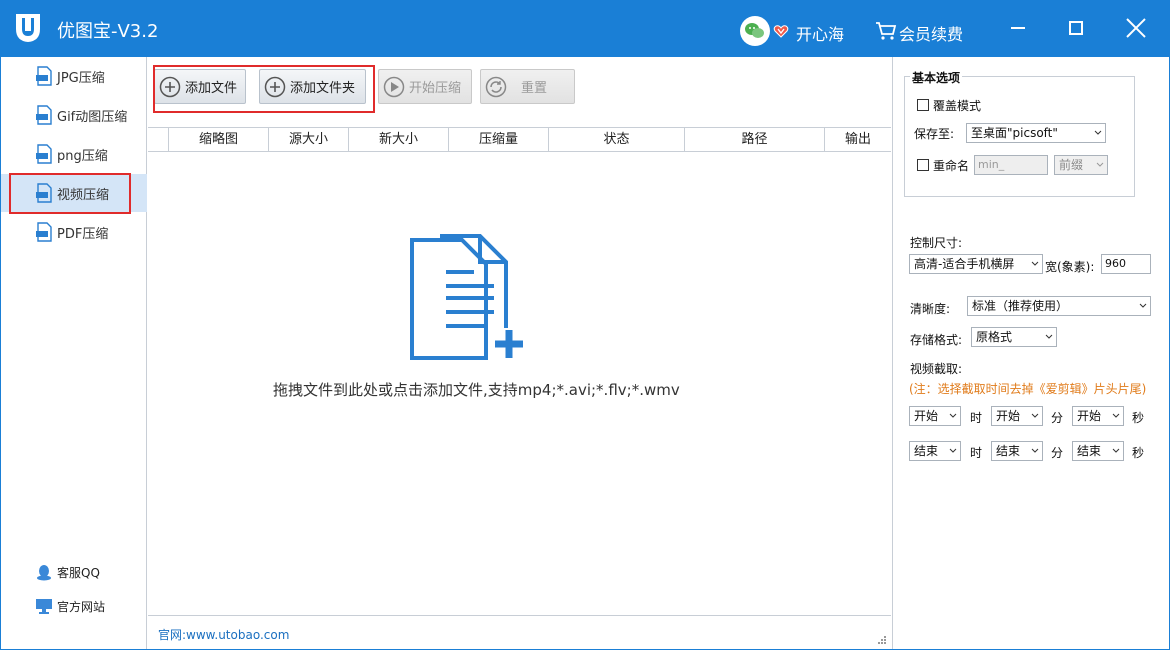  I want to click on maximize-button, so click(1076, 28).